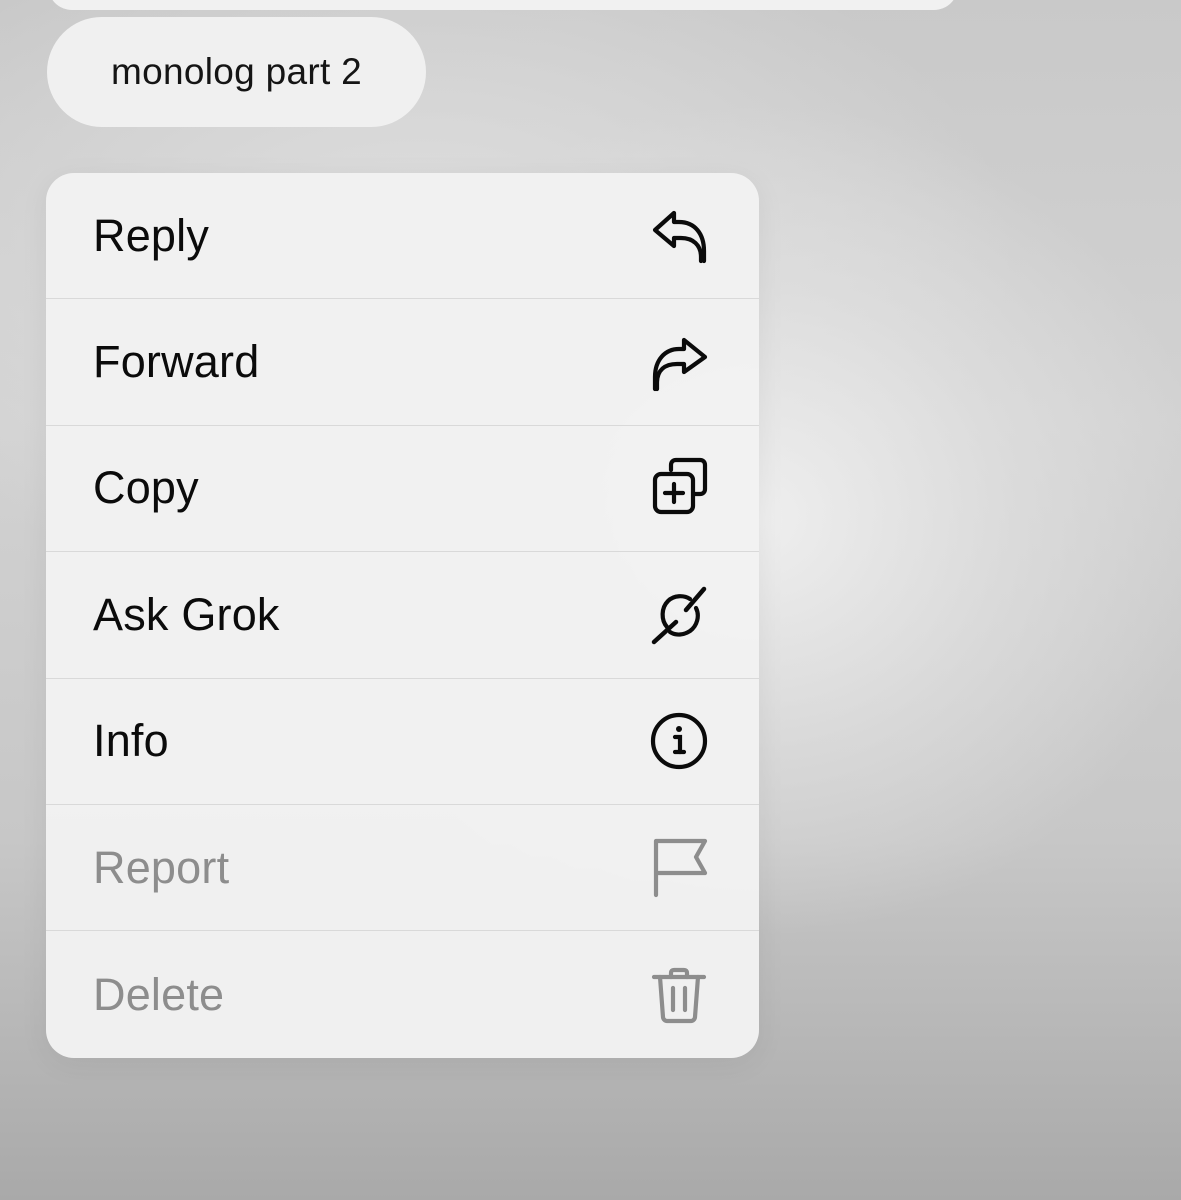 The image size is (1181, 1200). What do you see at coordinates (159, 994) in the screenshot?
I see `menu-item-label: Delete` at bounding box center [159, 994].